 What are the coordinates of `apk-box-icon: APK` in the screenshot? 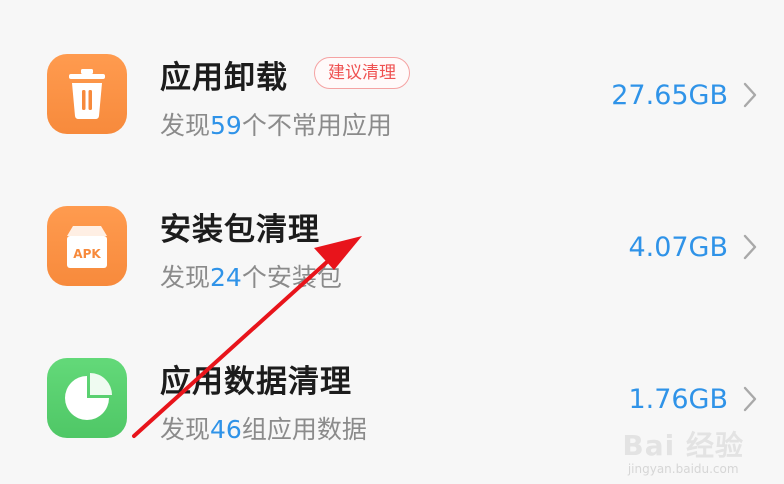 It's located at (87, 246).